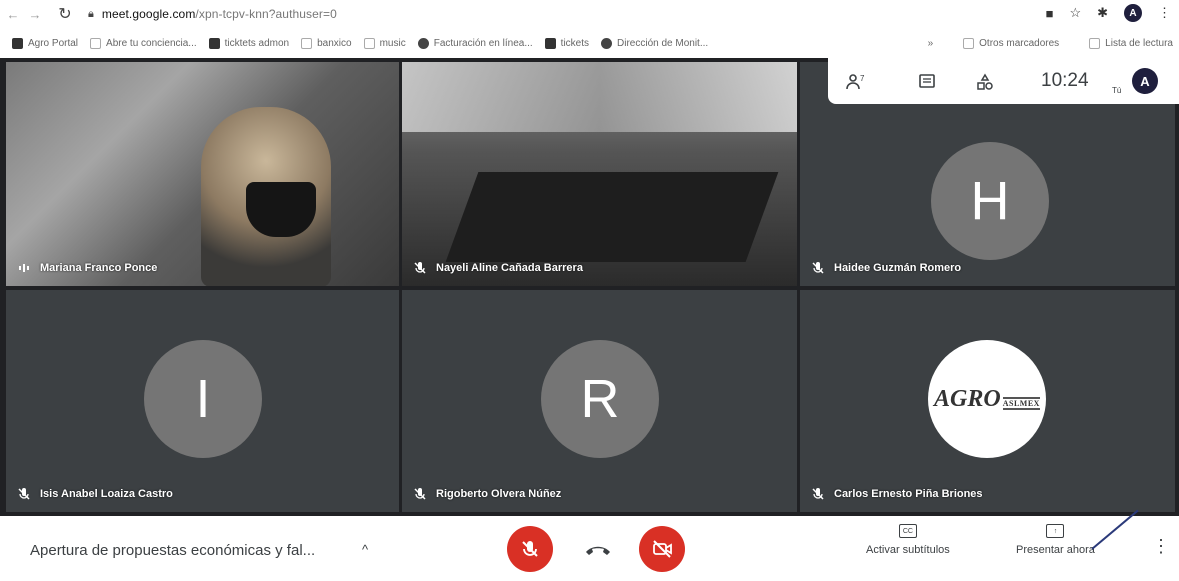 The image size is (1179, 581). Describe the element at coordinates (1095, 43) in the screenshot. I see `reading-list-icon` at that location.